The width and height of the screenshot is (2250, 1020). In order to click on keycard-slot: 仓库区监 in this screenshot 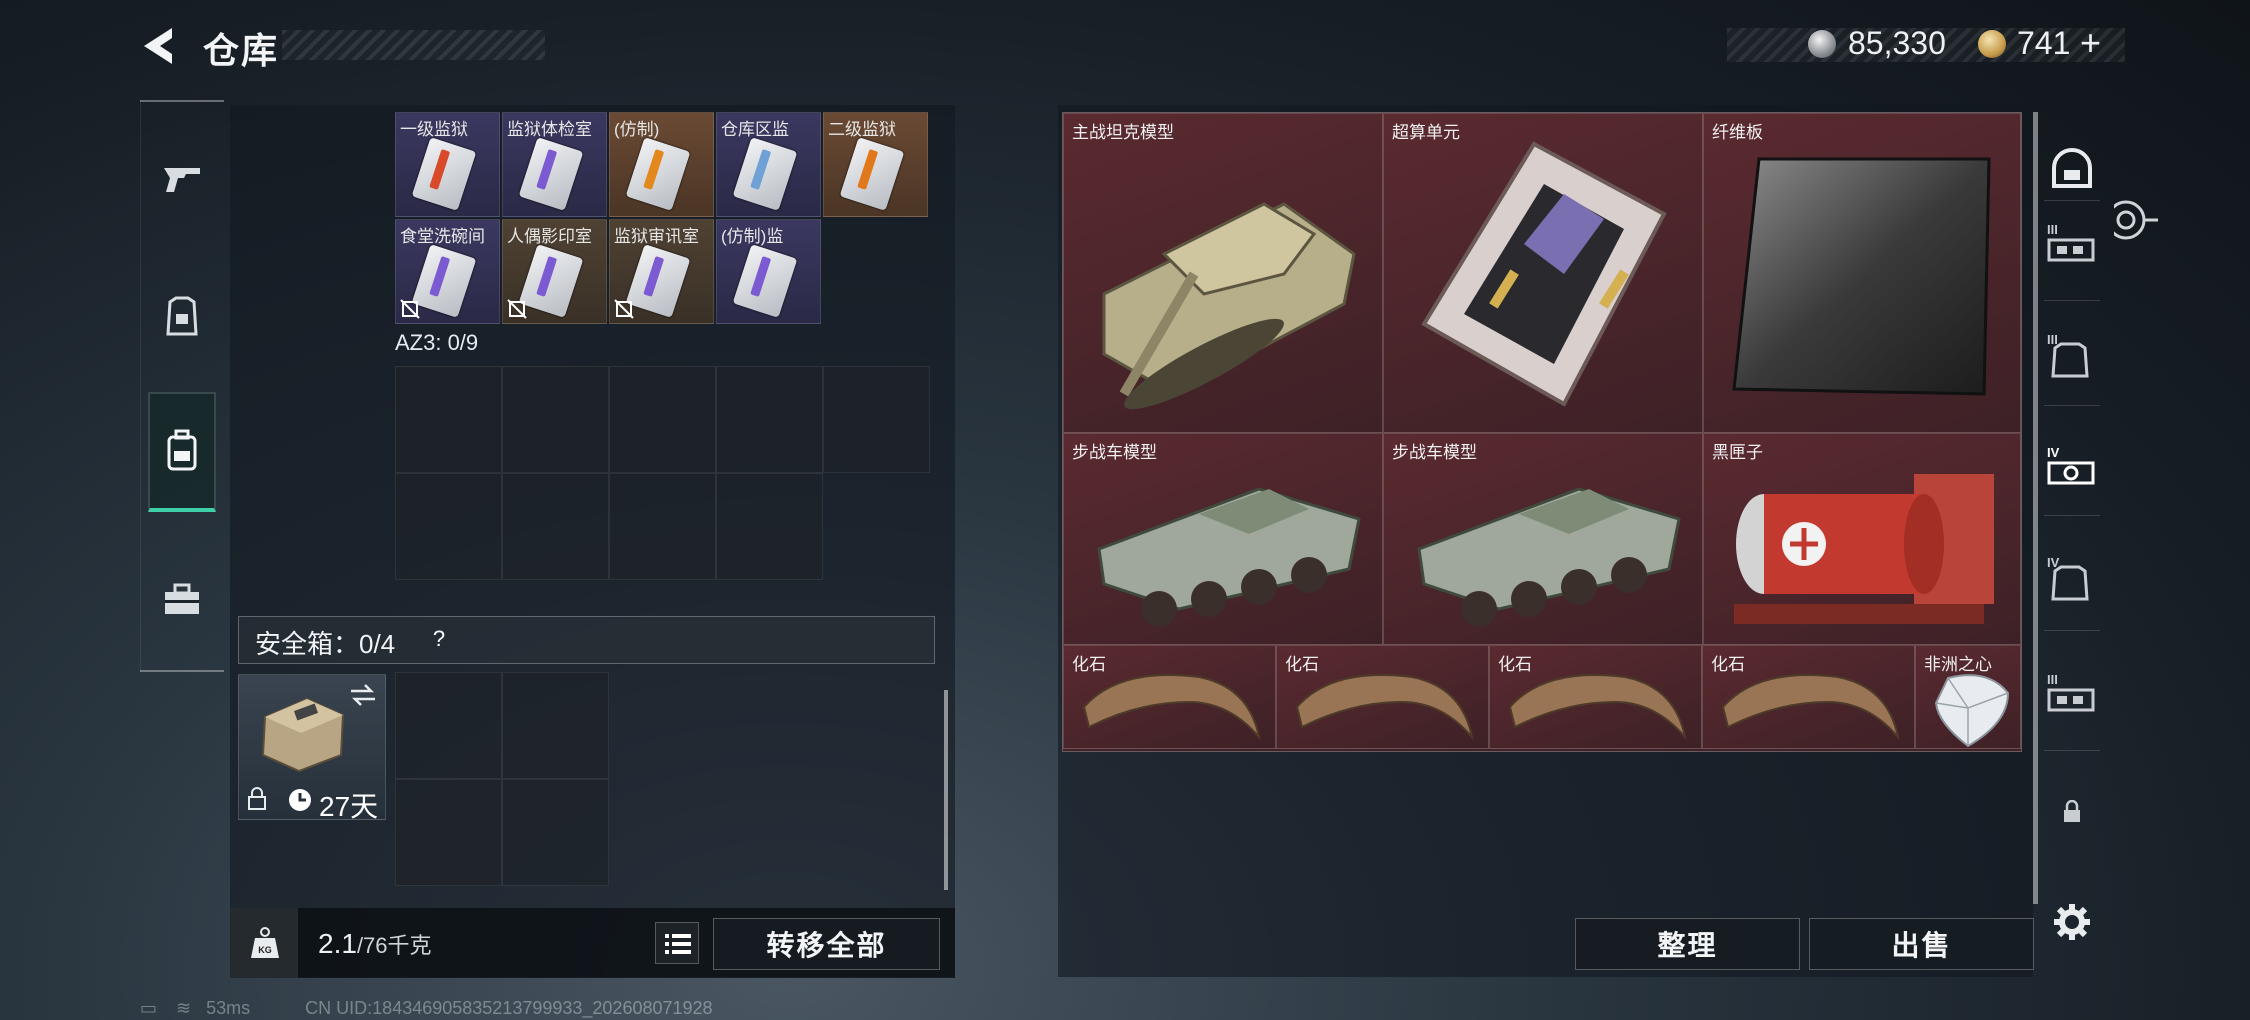, I will do `click(768, 164)`.